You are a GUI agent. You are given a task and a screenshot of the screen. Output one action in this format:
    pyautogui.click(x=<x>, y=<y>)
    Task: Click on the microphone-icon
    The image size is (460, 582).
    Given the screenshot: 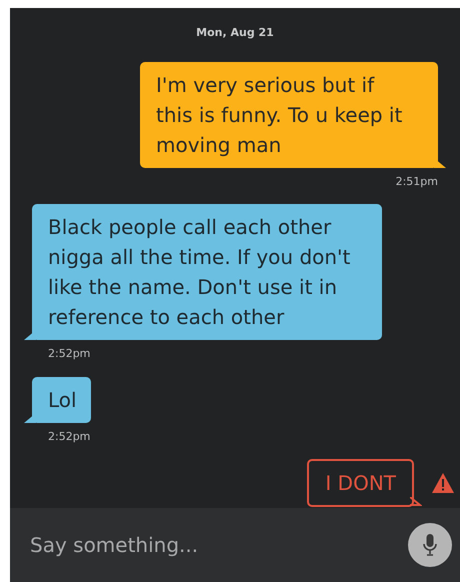 What is the action you would take?
    pyautogui.click(x=430, y=545)
    